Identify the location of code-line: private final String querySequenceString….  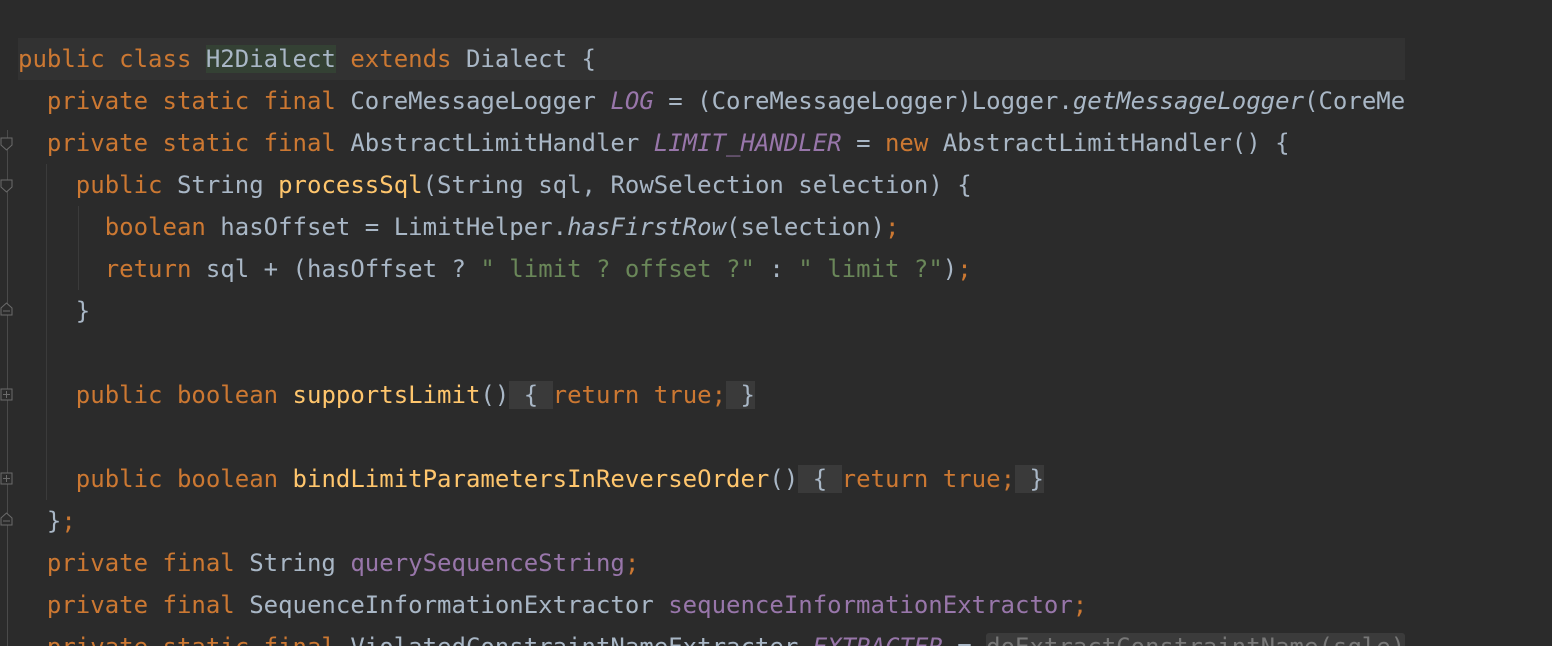
(711, 563).